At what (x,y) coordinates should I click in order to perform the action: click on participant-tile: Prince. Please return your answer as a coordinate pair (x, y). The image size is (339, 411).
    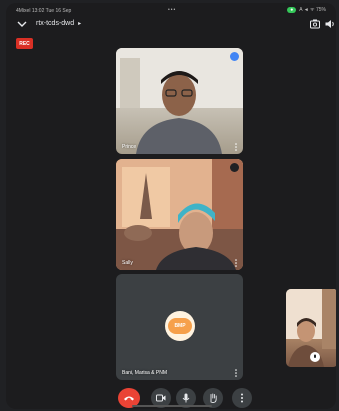
    Looking at the image, I should click on (179, 101).